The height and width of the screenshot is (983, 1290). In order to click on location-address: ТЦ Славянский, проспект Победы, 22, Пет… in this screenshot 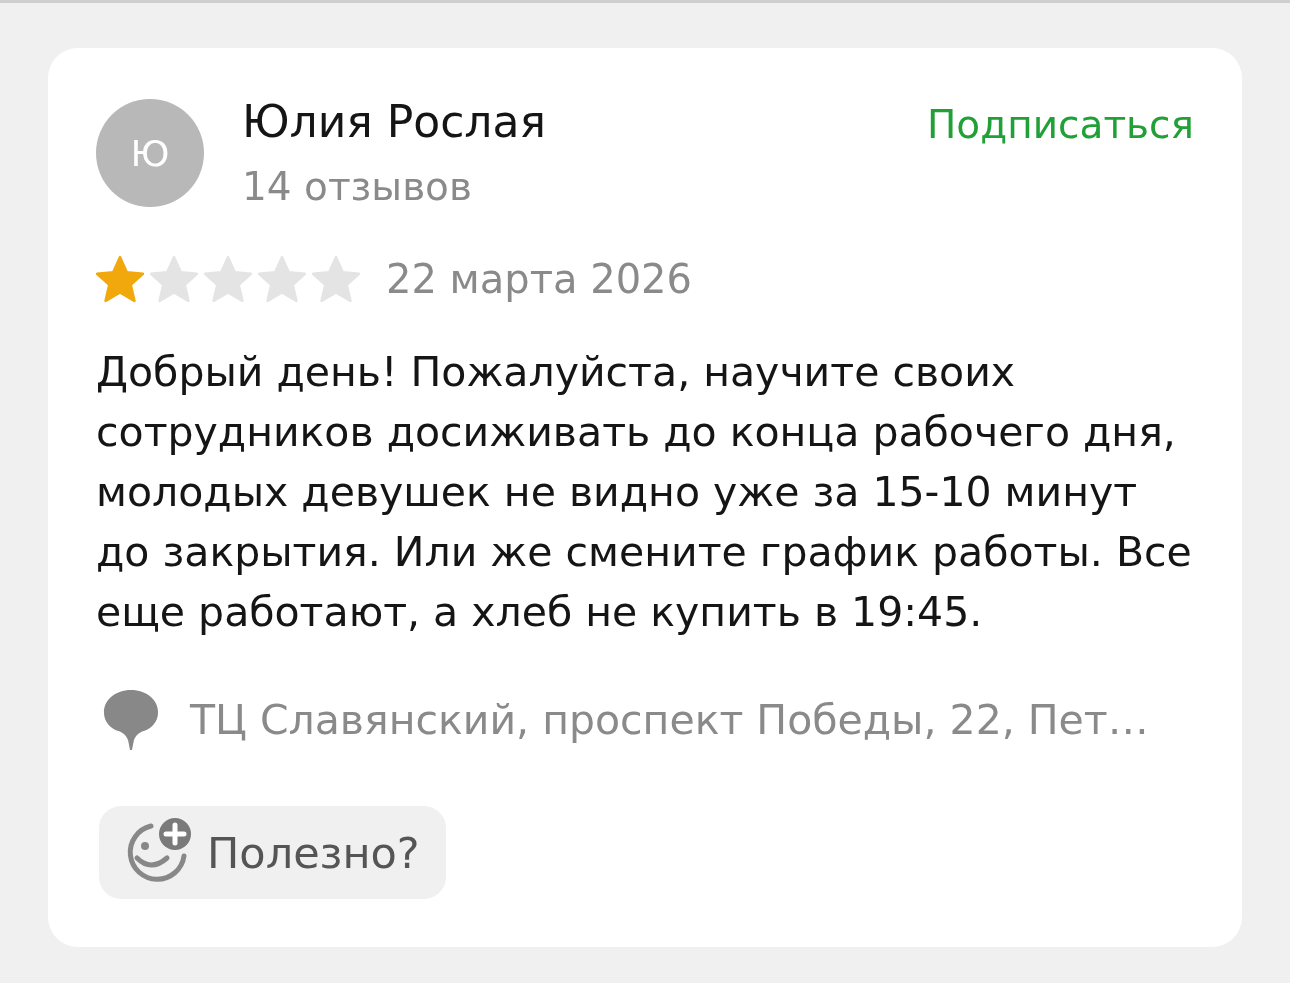, I will do `click(669, 720)`.